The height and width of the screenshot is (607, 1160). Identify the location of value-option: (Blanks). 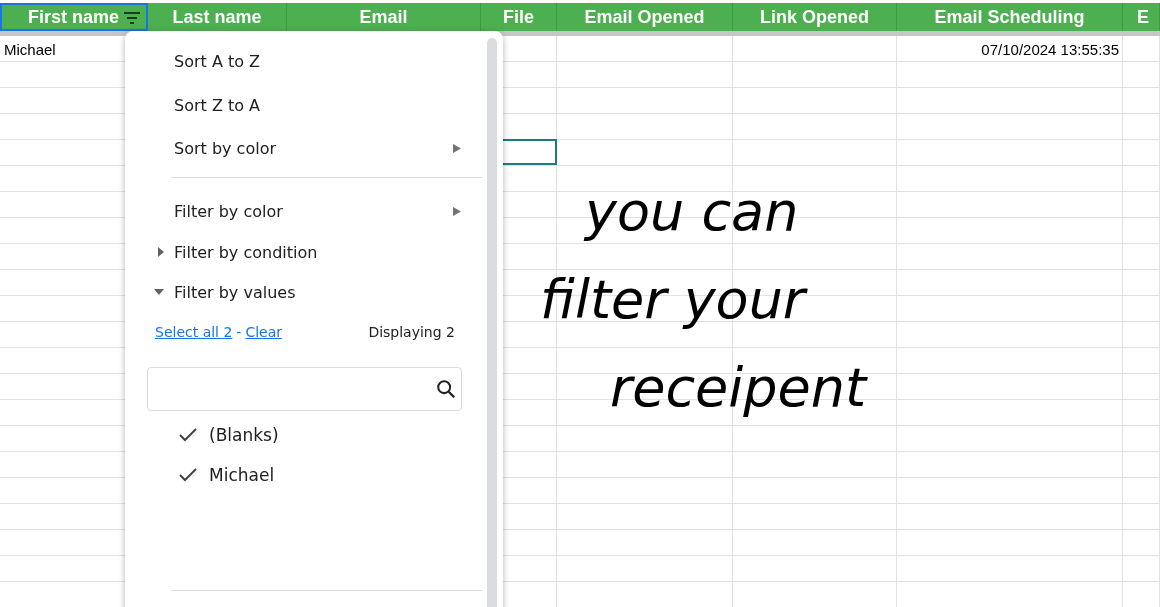
(277, 435).